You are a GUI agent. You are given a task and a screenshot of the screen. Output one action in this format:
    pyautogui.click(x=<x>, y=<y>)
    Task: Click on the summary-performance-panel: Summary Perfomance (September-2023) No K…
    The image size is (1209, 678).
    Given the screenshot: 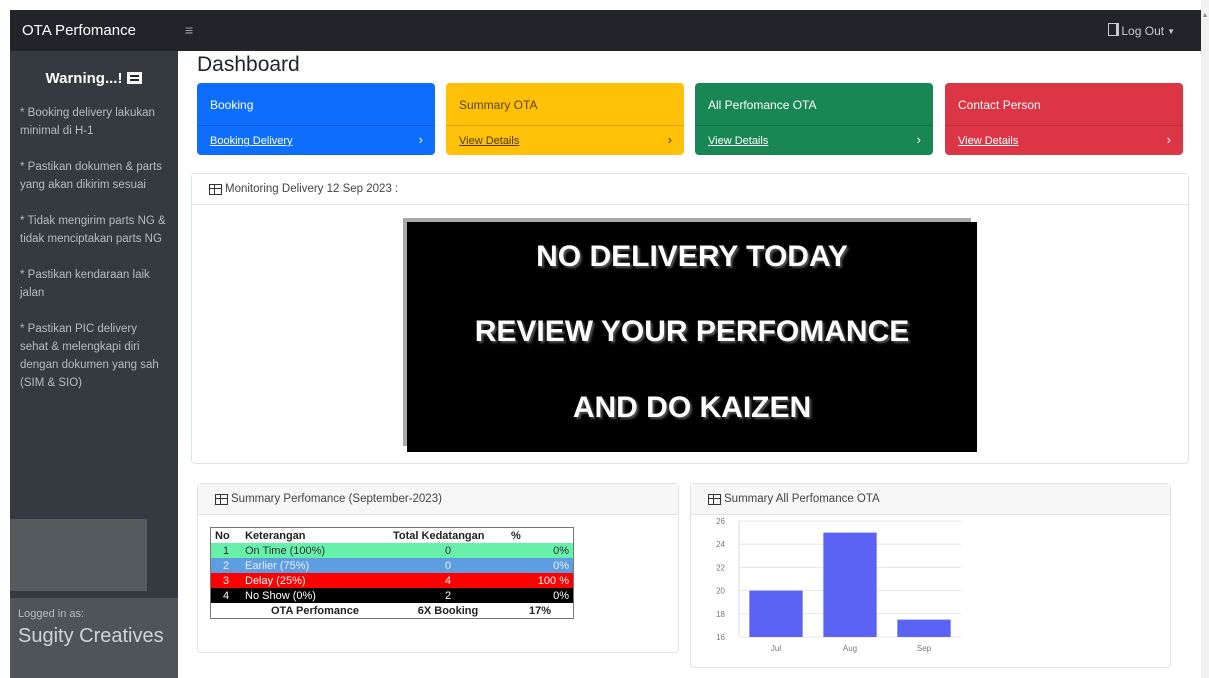 What is the action you would take?
    pyautogui.click(x=438, y=568)
    